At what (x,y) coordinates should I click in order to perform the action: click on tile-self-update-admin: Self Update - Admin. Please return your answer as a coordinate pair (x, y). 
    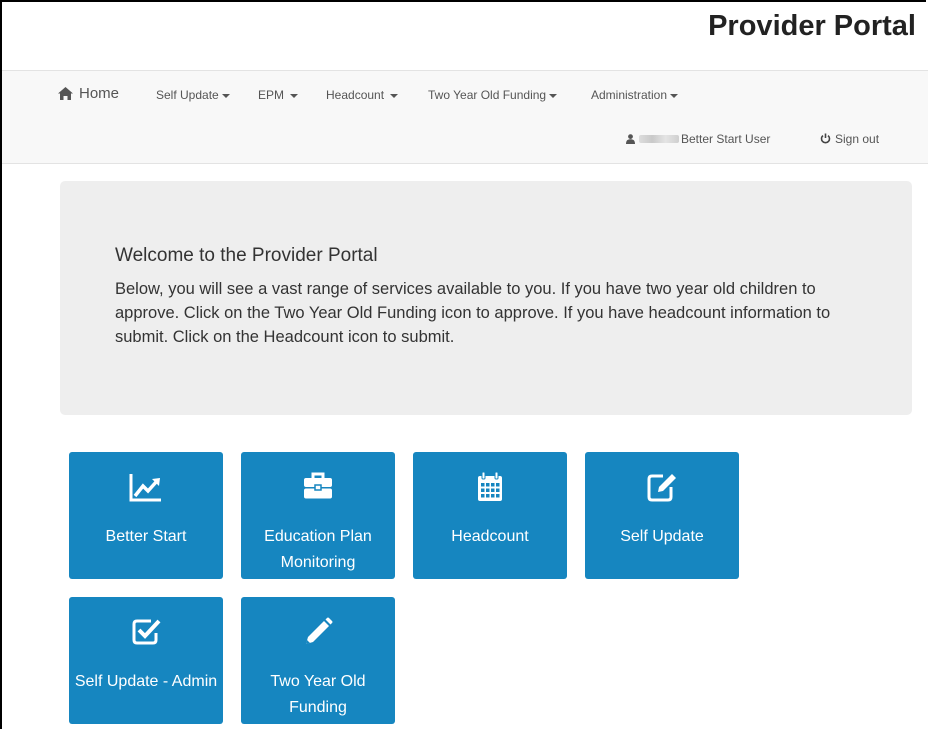
    Looking at the image, I should click on (146, 660).